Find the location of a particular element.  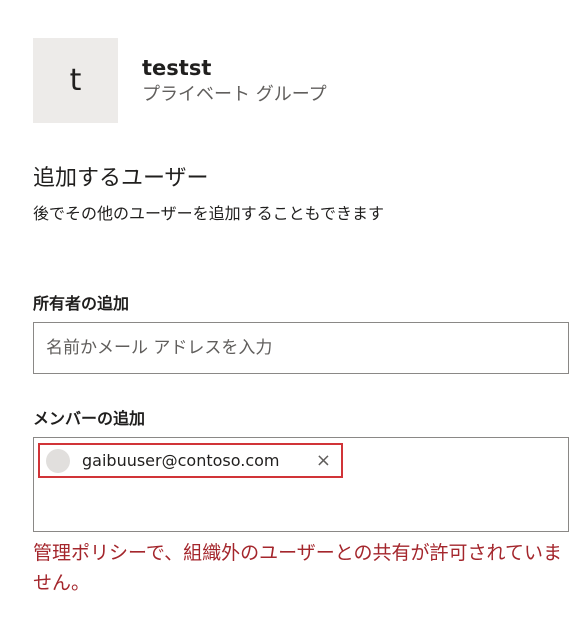

members-label: メンバーの追加 is located at coordinates (89, 418).